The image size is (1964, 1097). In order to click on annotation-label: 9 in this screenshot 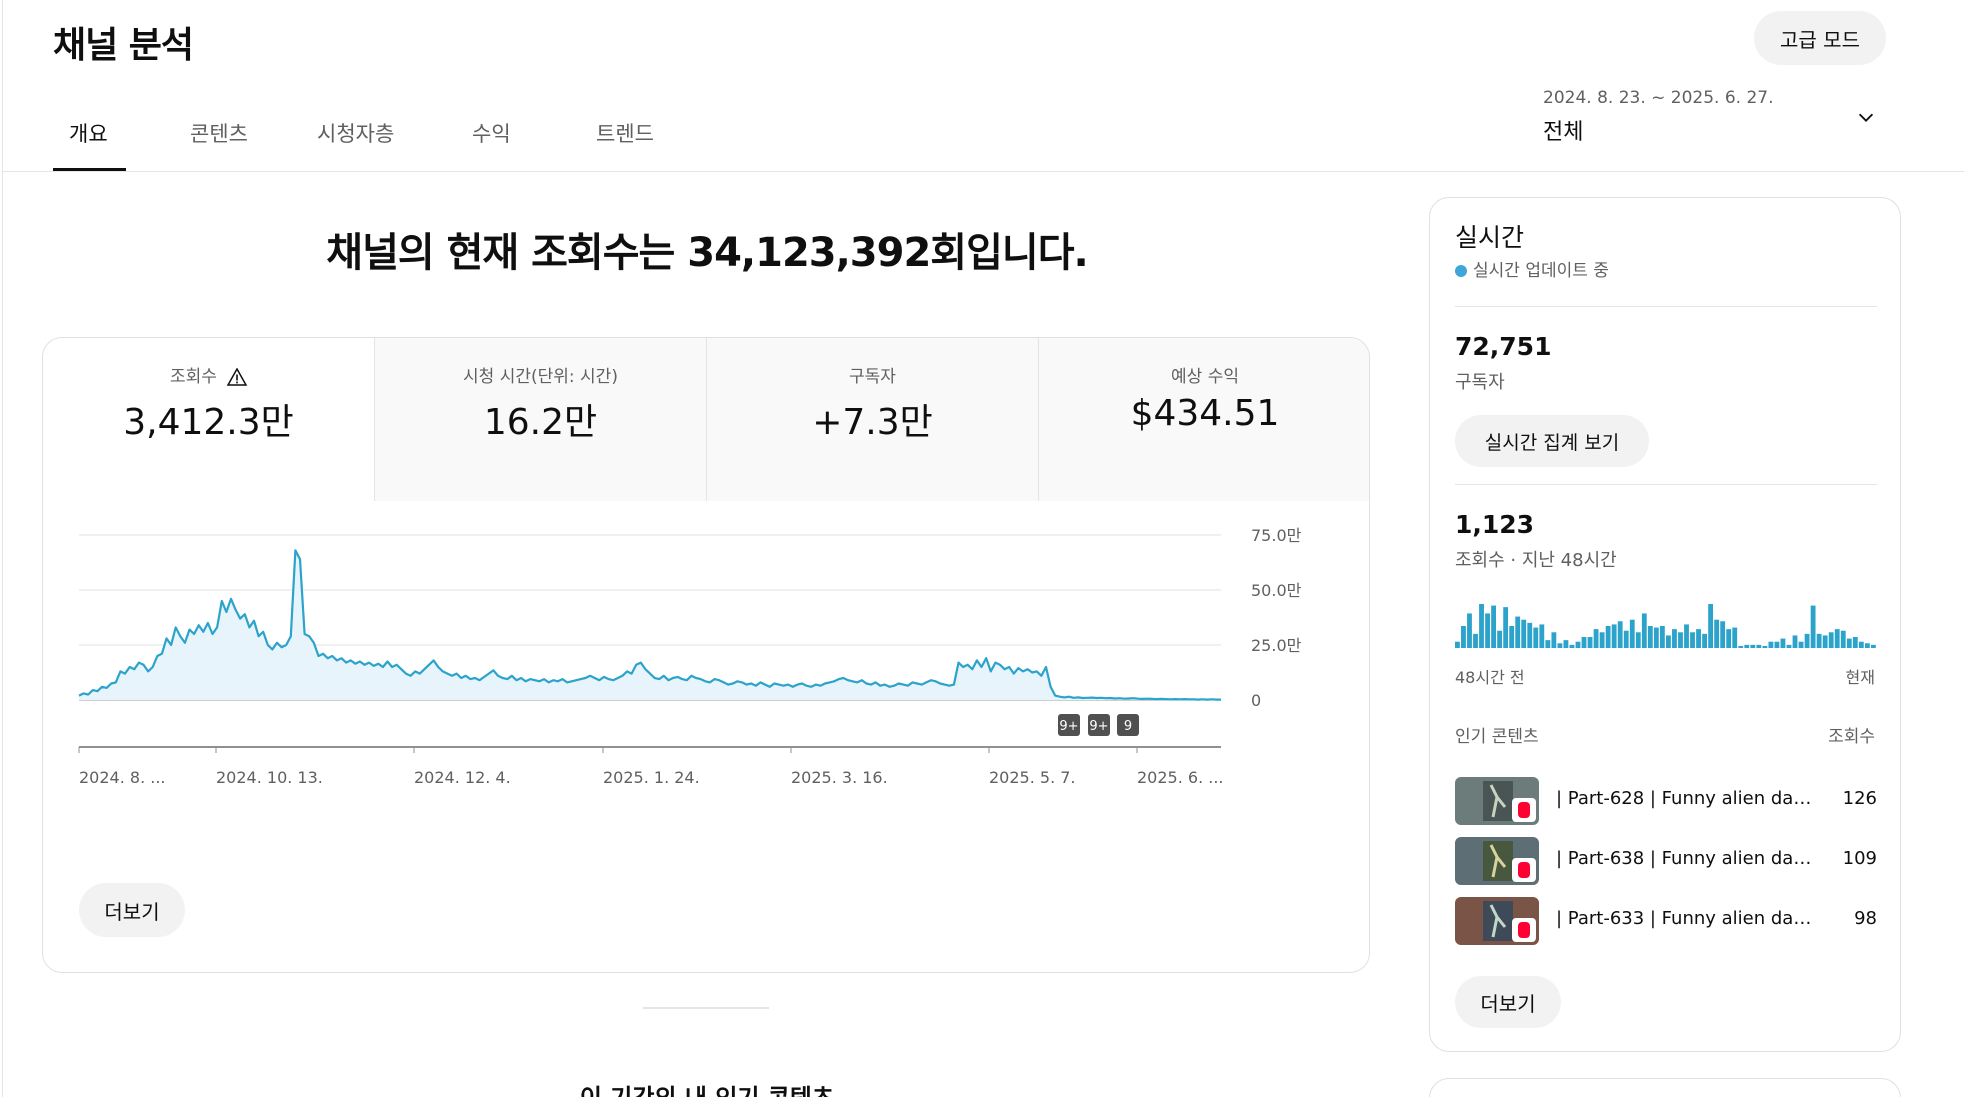, I will do `click(1128, 726)`.